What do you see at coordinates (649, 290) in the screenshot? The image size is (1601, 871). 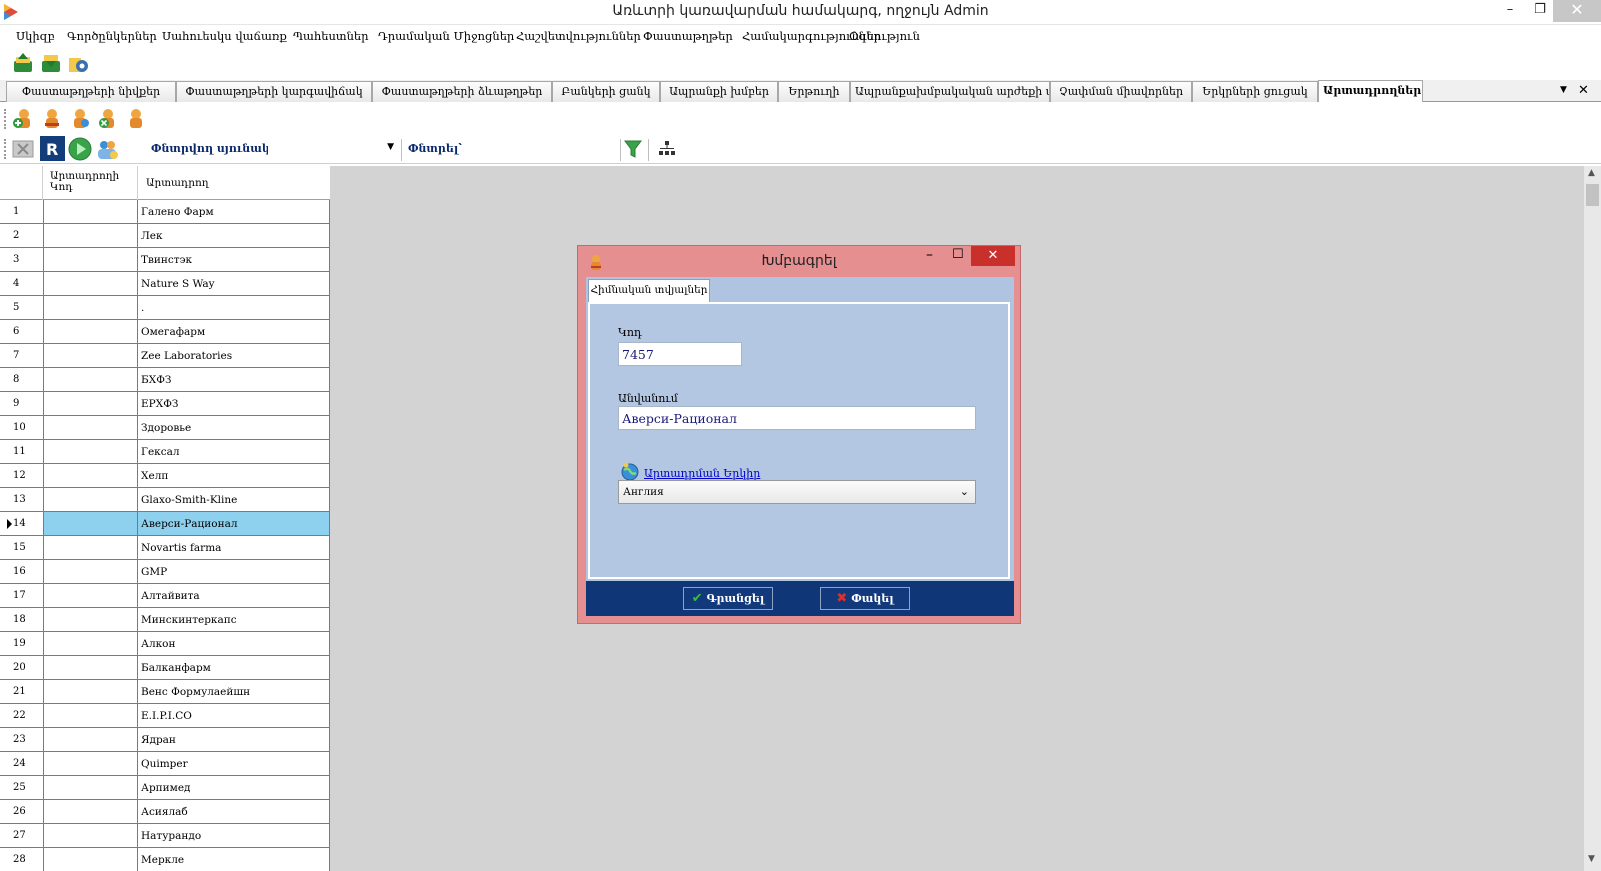 I see `tab-main-data: Հիմնական տվյալներ` at bounding box center [649, 290].